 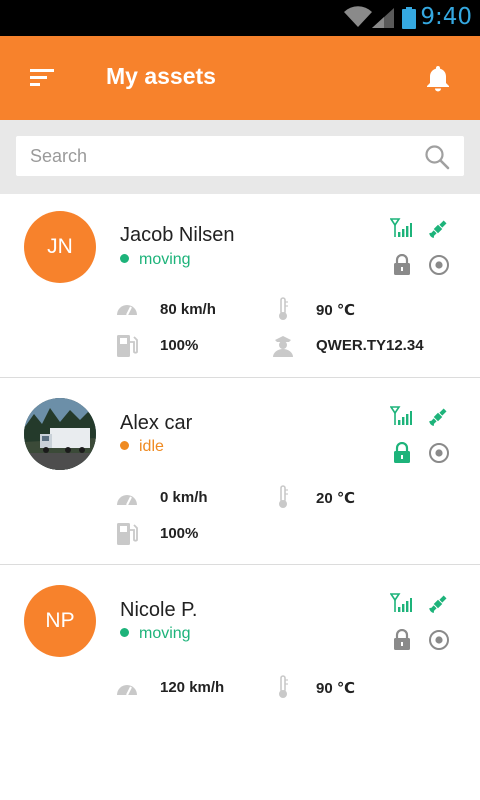 I want to click on status-badge: idle, so click(x=142, y=447).